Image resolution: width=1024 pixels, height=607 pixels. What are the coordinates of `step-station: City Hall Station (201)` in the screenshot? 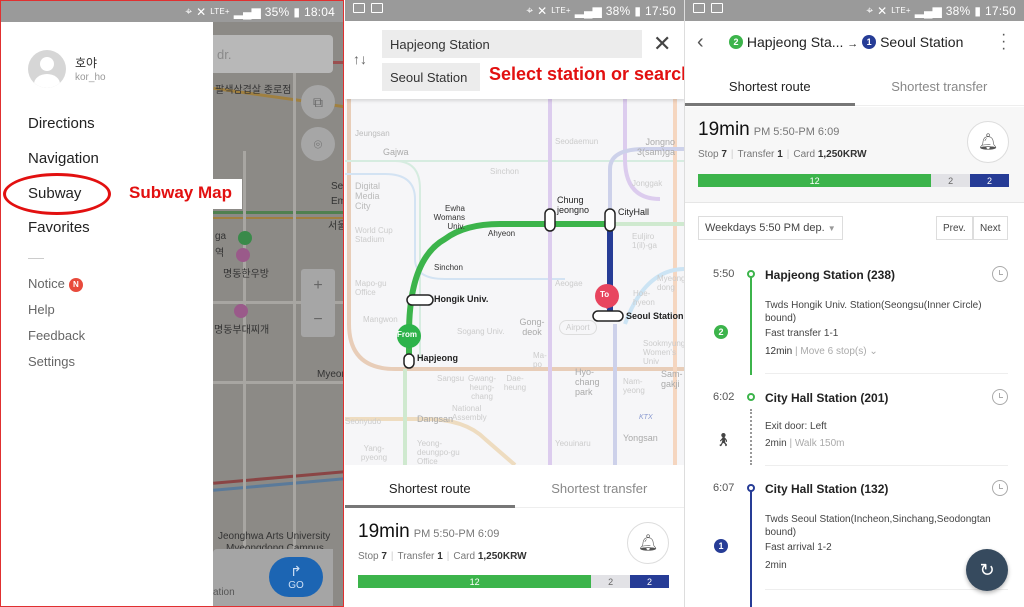 It's located at (826, 398).